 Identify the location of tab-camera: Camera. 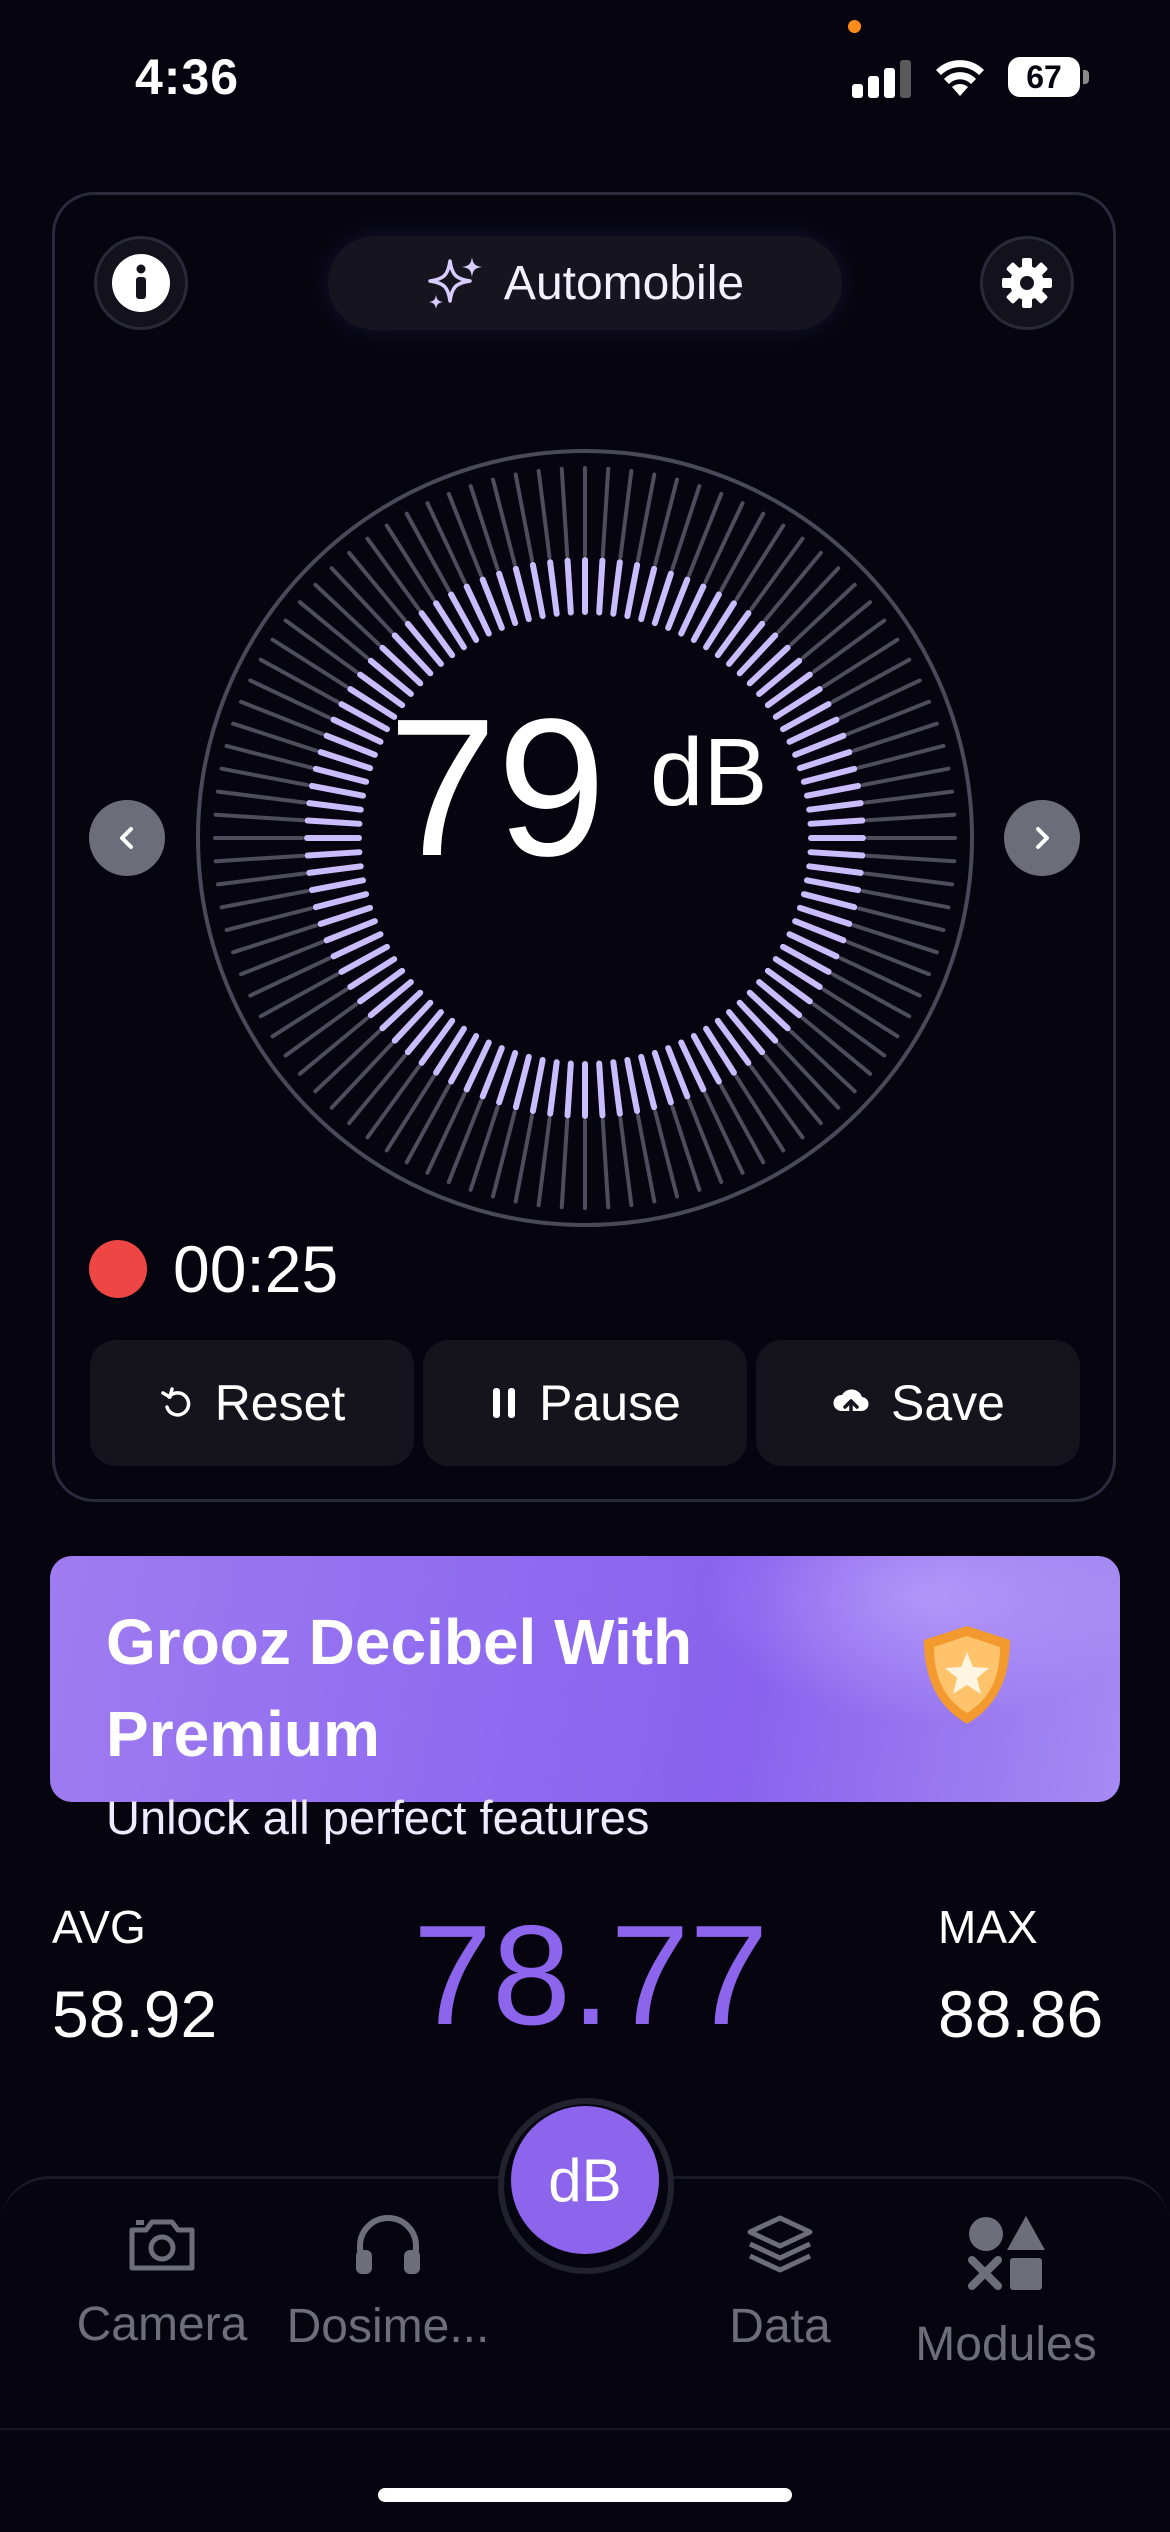
(162, 2283).